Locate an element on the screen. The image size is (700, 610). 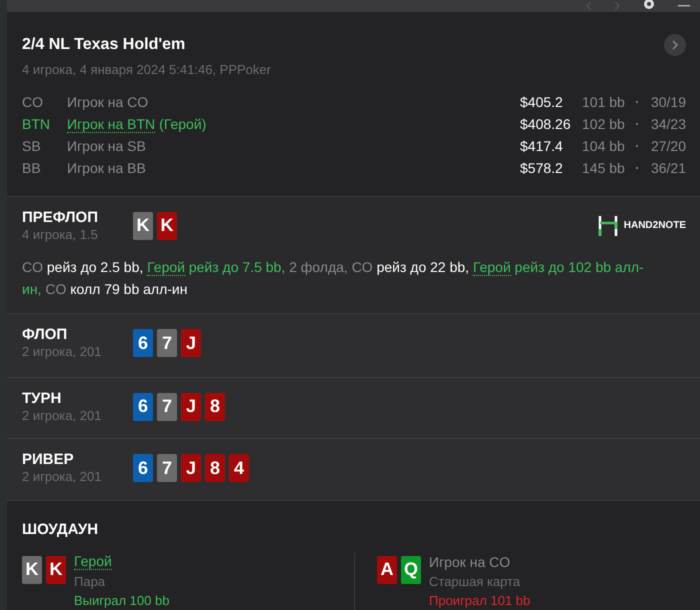
playing-card: Q is located at coordinates (411, 570).